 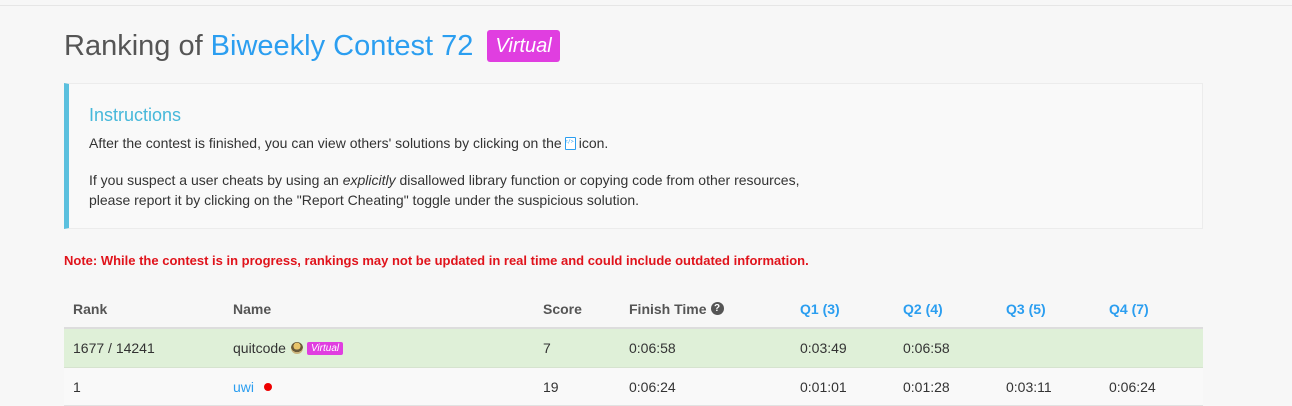 What do you see at coordinates (342, 46) in the screenshot?
I see `contest-link: Biweekly Contest 72` at bounding box center [342, 46].